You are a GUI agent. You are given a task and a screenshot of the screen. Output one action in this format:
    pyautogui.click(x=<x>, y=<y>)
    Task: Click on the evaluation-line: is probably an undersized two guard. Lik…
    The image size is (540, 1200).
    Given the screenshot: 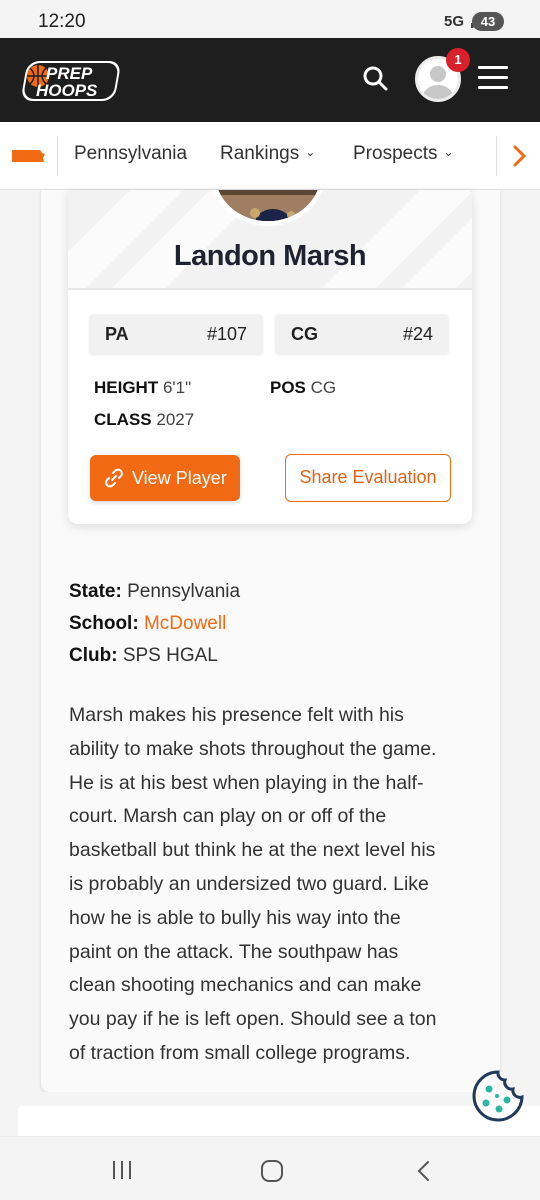 What is the action you would take?
    pyautogui.click(x=249, y=883)
    